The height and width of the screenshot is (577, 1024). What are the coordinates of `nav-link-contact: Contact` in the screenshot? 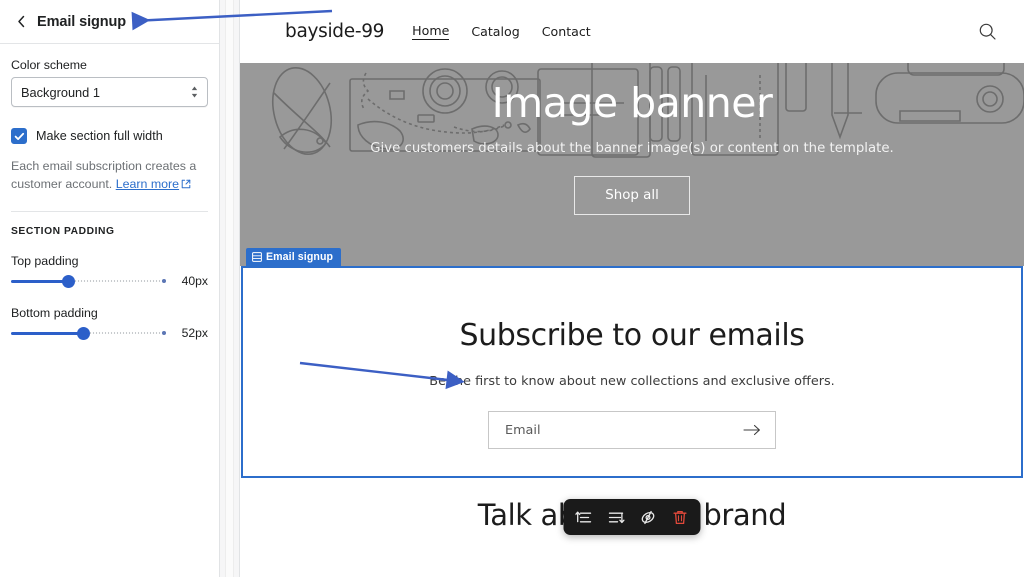 It's located at (566, 31).